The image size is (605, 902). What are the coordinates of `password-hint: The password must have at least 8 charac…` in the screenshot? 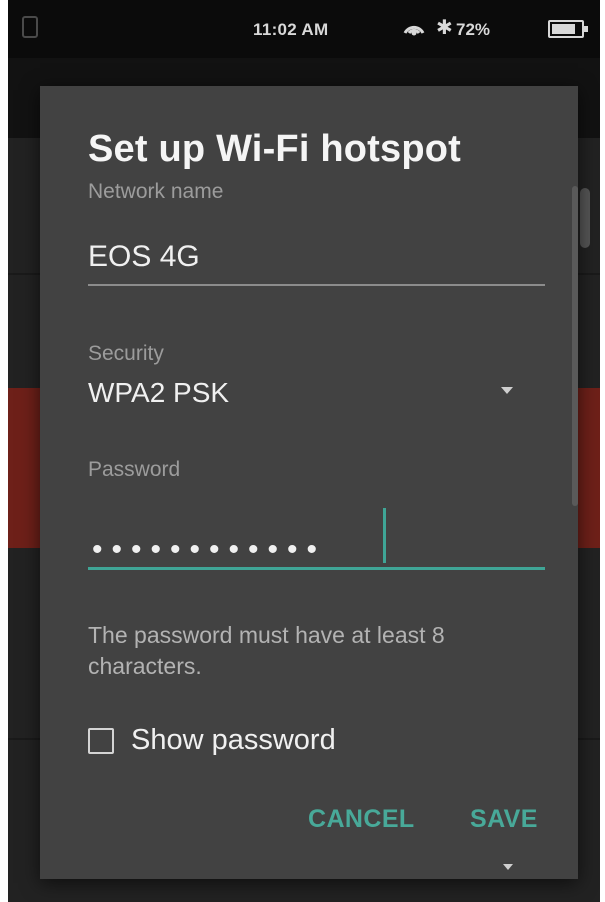 It's located at (266, 650).